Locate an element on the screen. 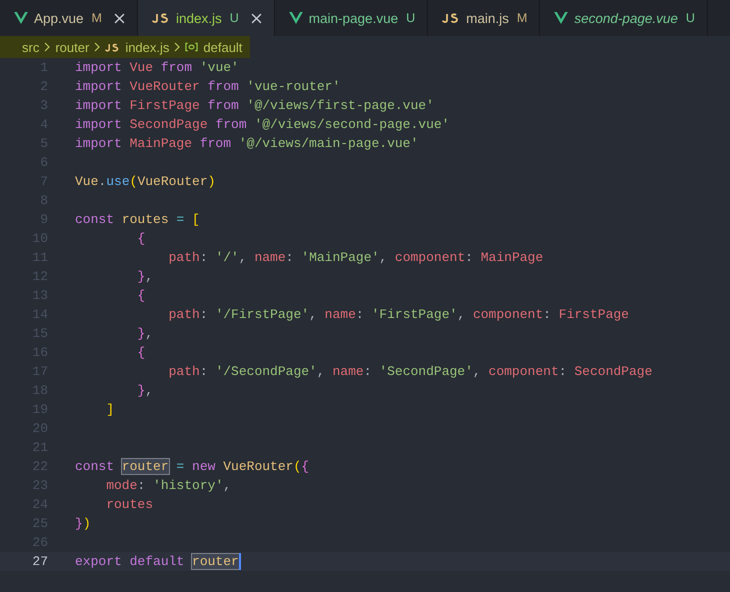 The width and height of the screenshot is (730, 592). breadcrumb-item: index.js is located at coordinates (147, 47).